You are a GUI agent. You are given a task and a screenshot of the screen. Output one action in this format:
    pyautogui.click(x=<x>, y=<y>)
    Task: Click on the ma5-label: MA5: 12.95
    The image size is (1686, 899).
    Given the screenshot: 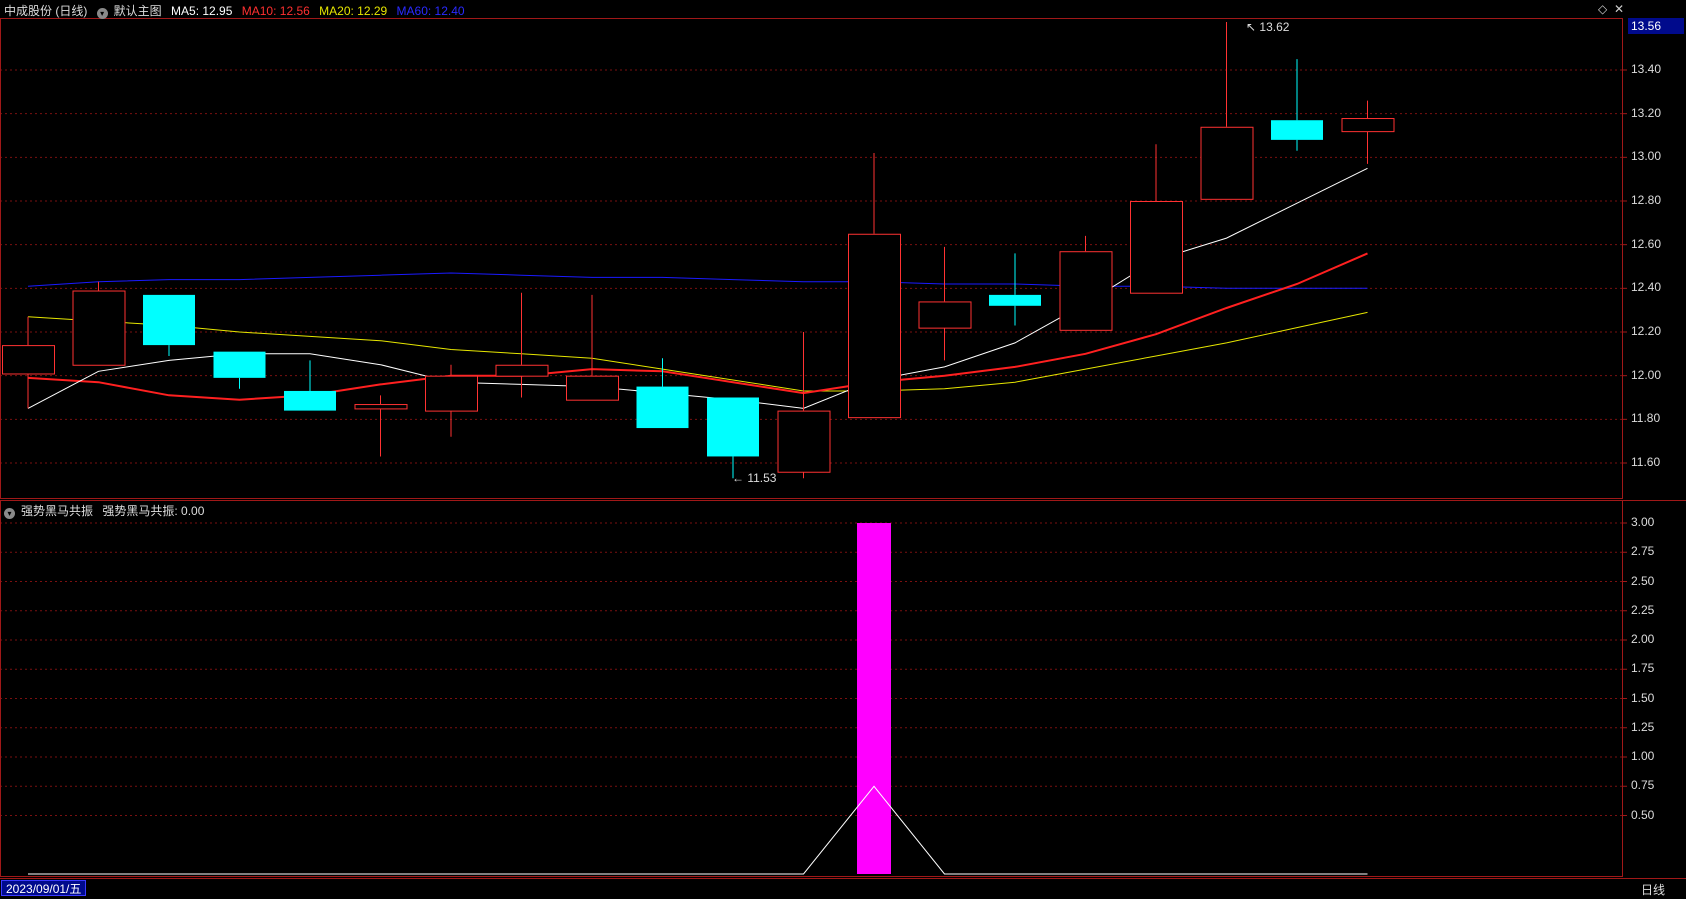 What is the action you would take?
    pyautogui.click(x=202, y=11)
    